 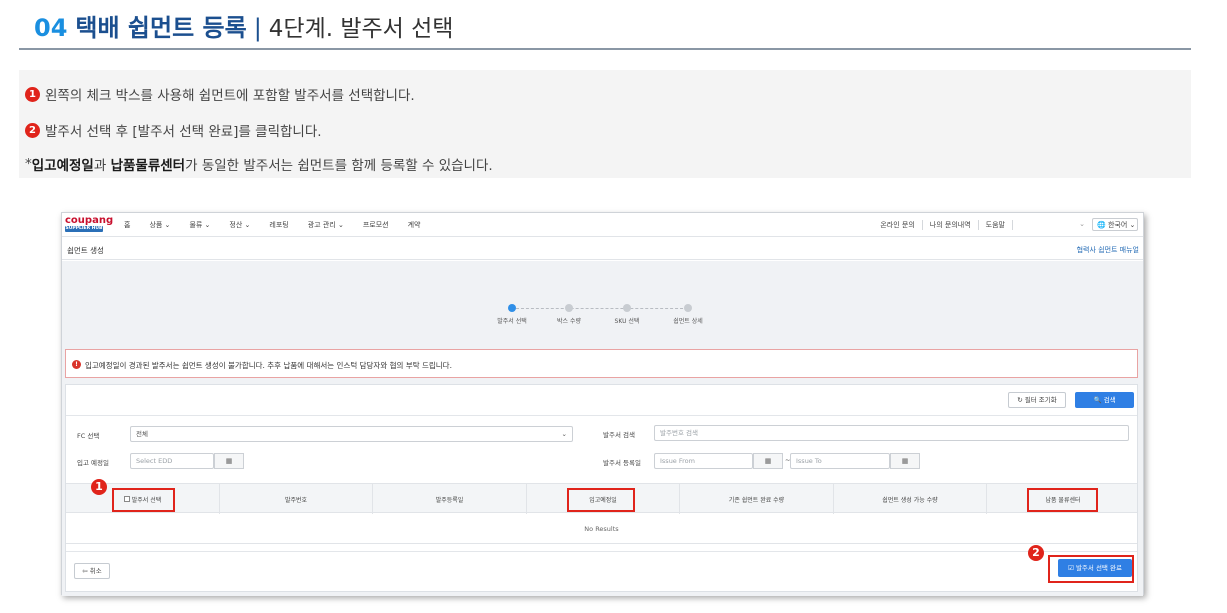 I want to click on footer-divider, so click(x=601, y=551).